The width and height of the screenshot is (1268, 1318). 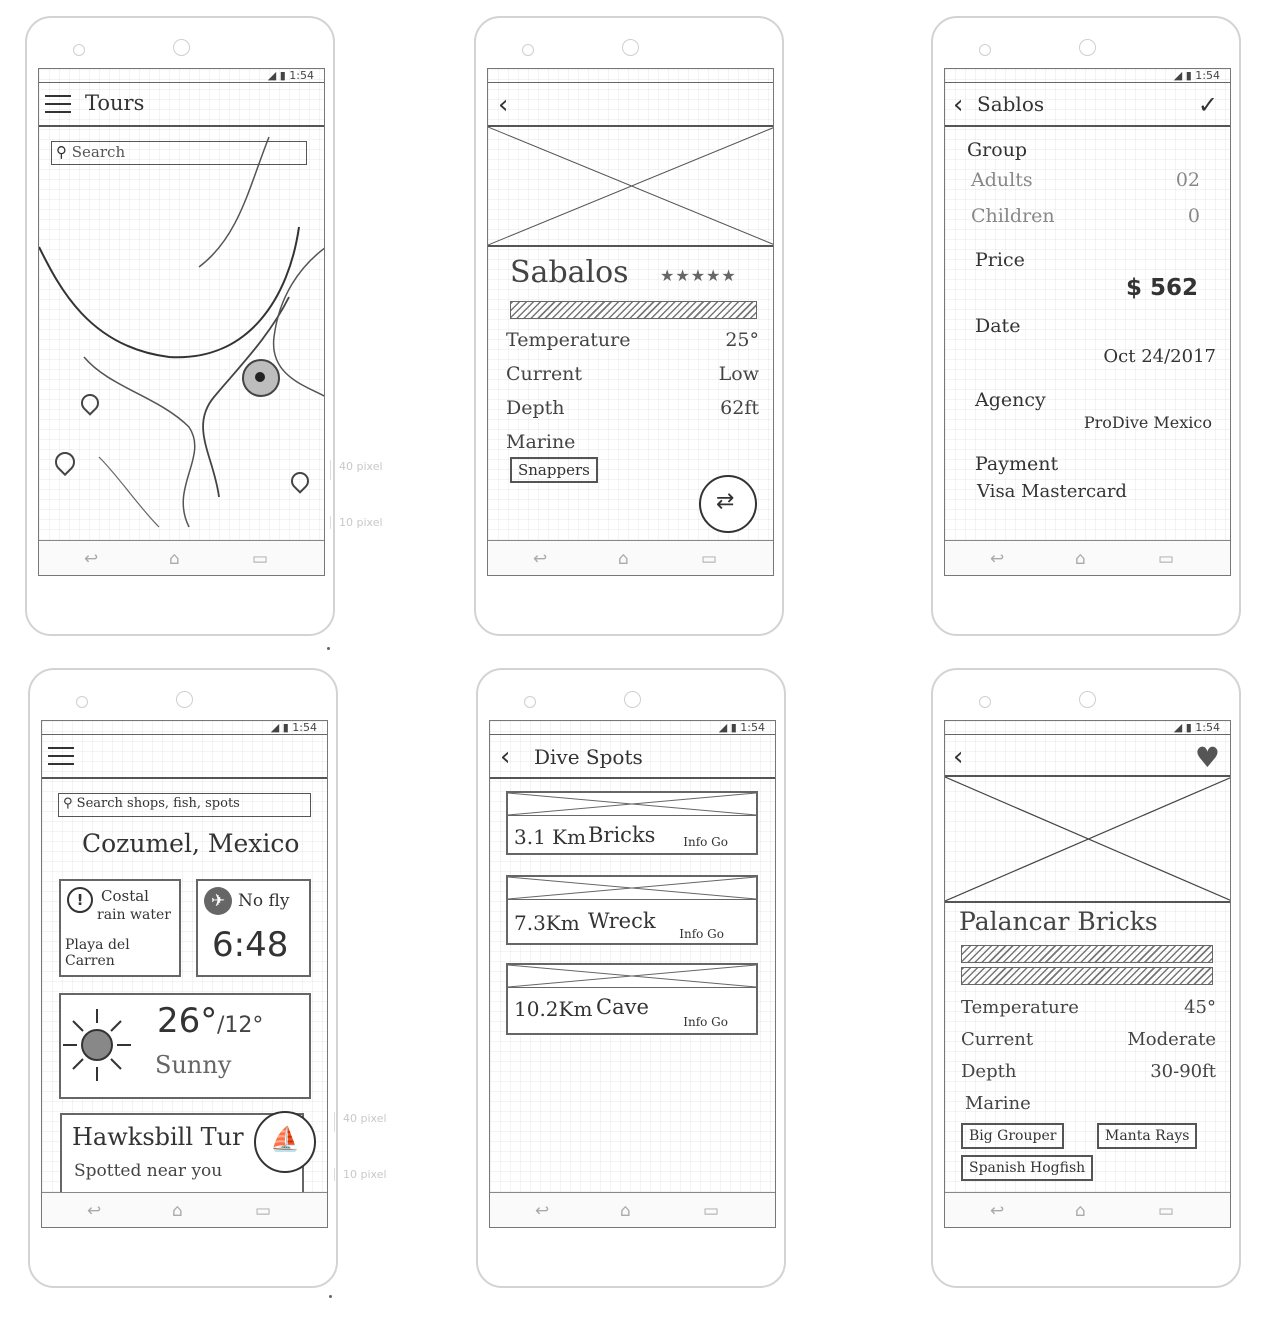 I want to click on spot-distance: 3.1 Km, so click(x=550, y=837).